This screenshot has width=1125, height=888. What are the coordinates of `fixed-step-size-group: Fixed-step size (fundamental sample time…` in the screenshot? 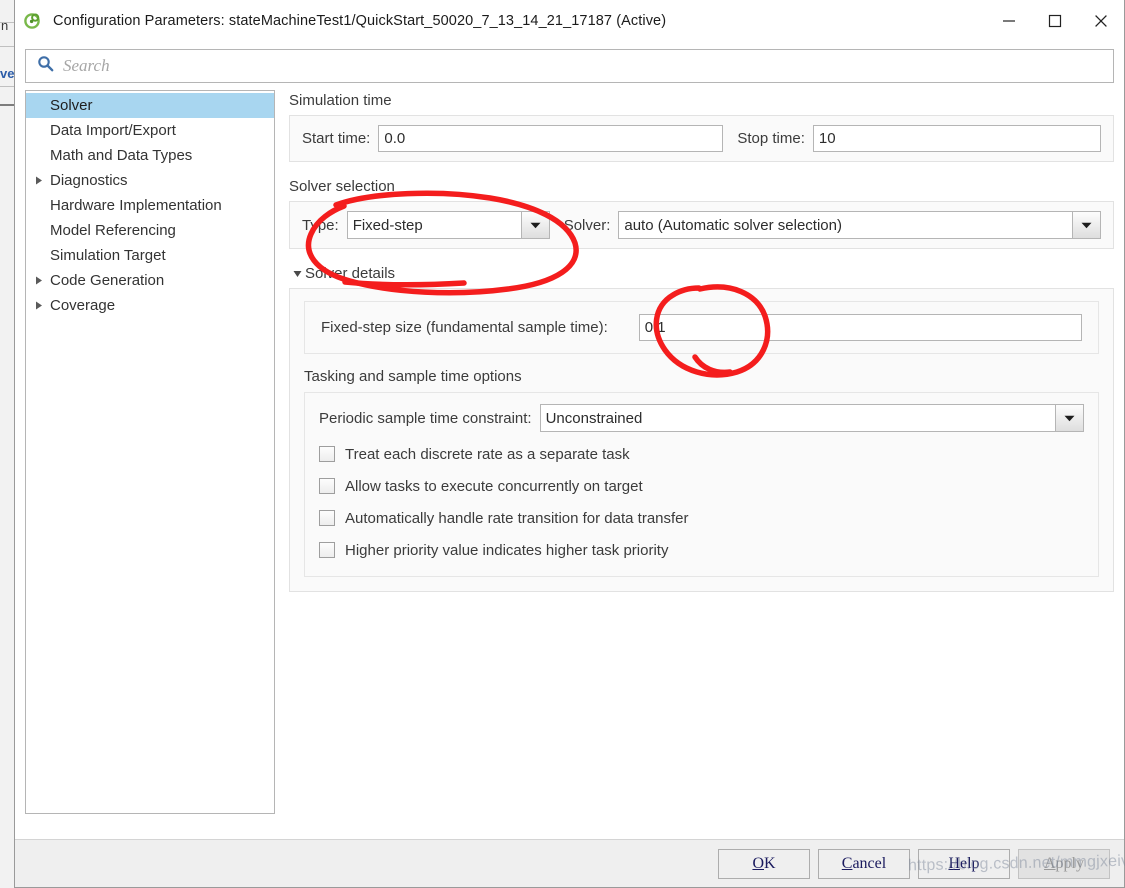 It's located at (701, 327).